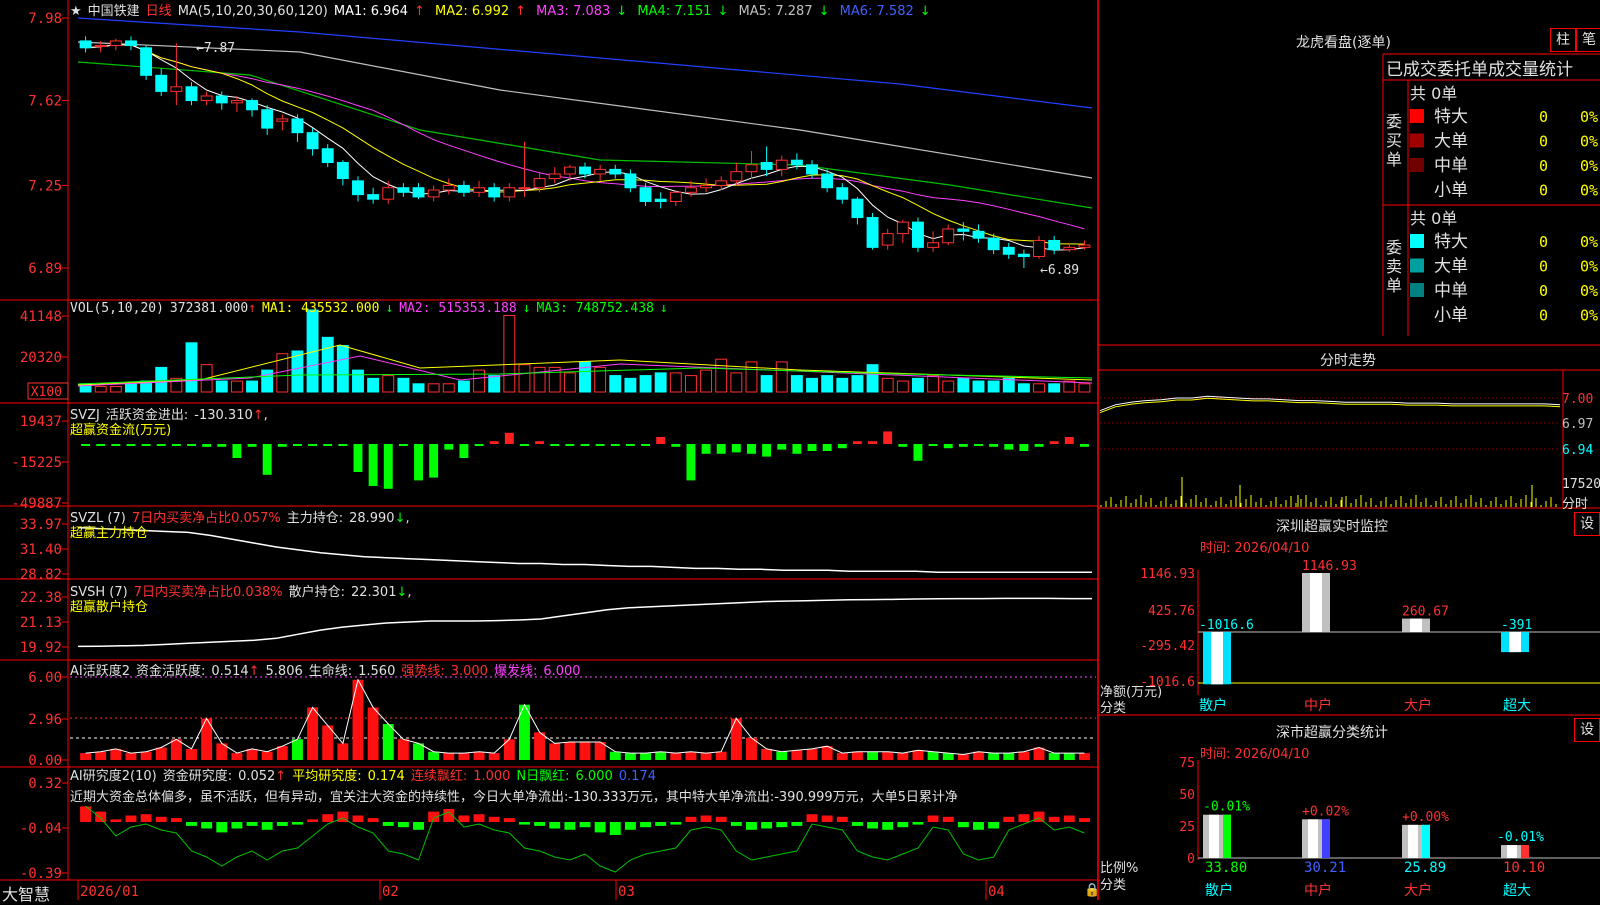  What do you see at coordinates (36, 504) in the screenshot?
I see `svzj-ytick: -49887` at bounding box center [36, 504].